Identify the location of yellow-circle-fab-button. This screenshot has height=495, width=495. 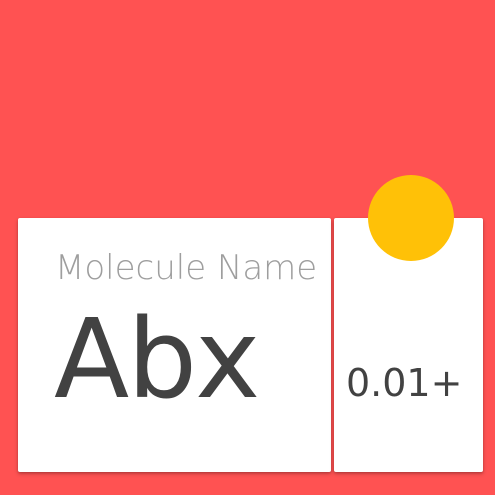
(411, 218).